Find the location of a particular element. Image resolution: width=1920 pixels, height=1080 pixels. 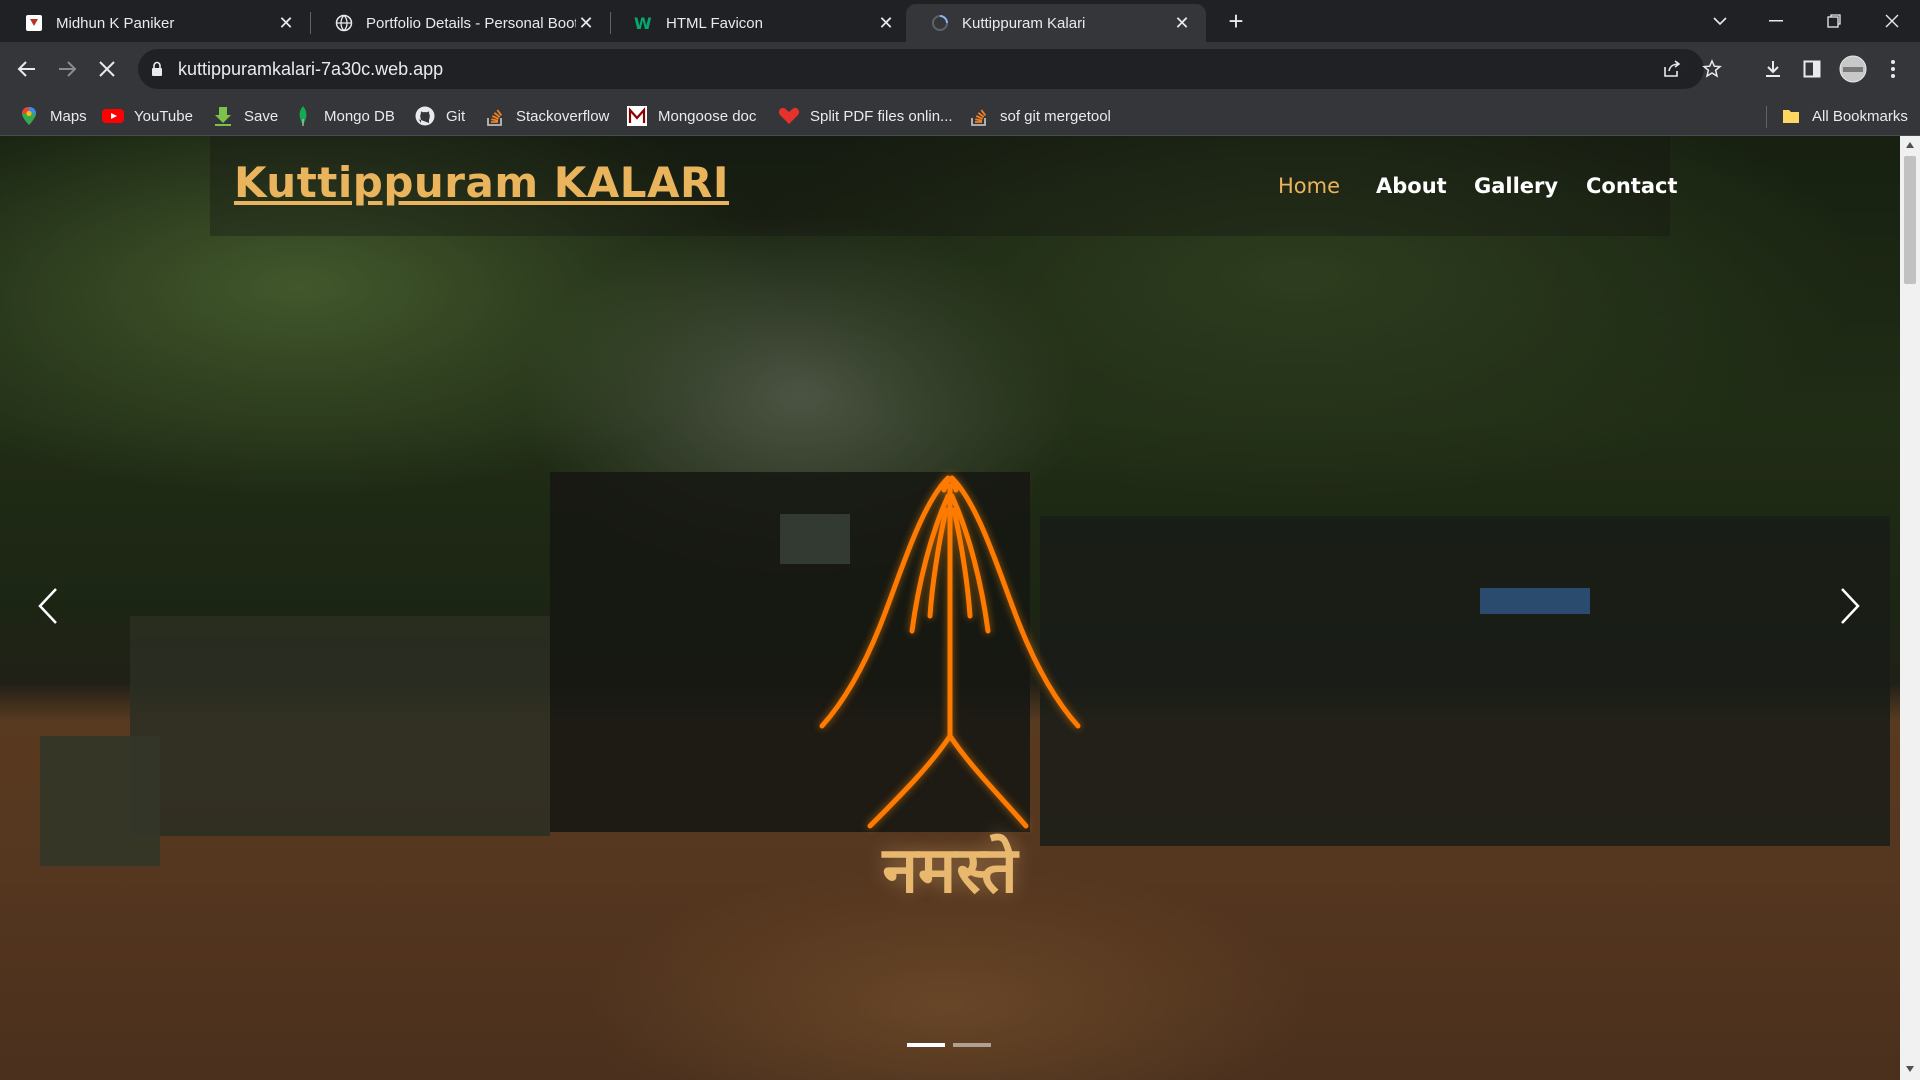

nav-gallery-link: Gallery is located at coordinates (1516, 186).